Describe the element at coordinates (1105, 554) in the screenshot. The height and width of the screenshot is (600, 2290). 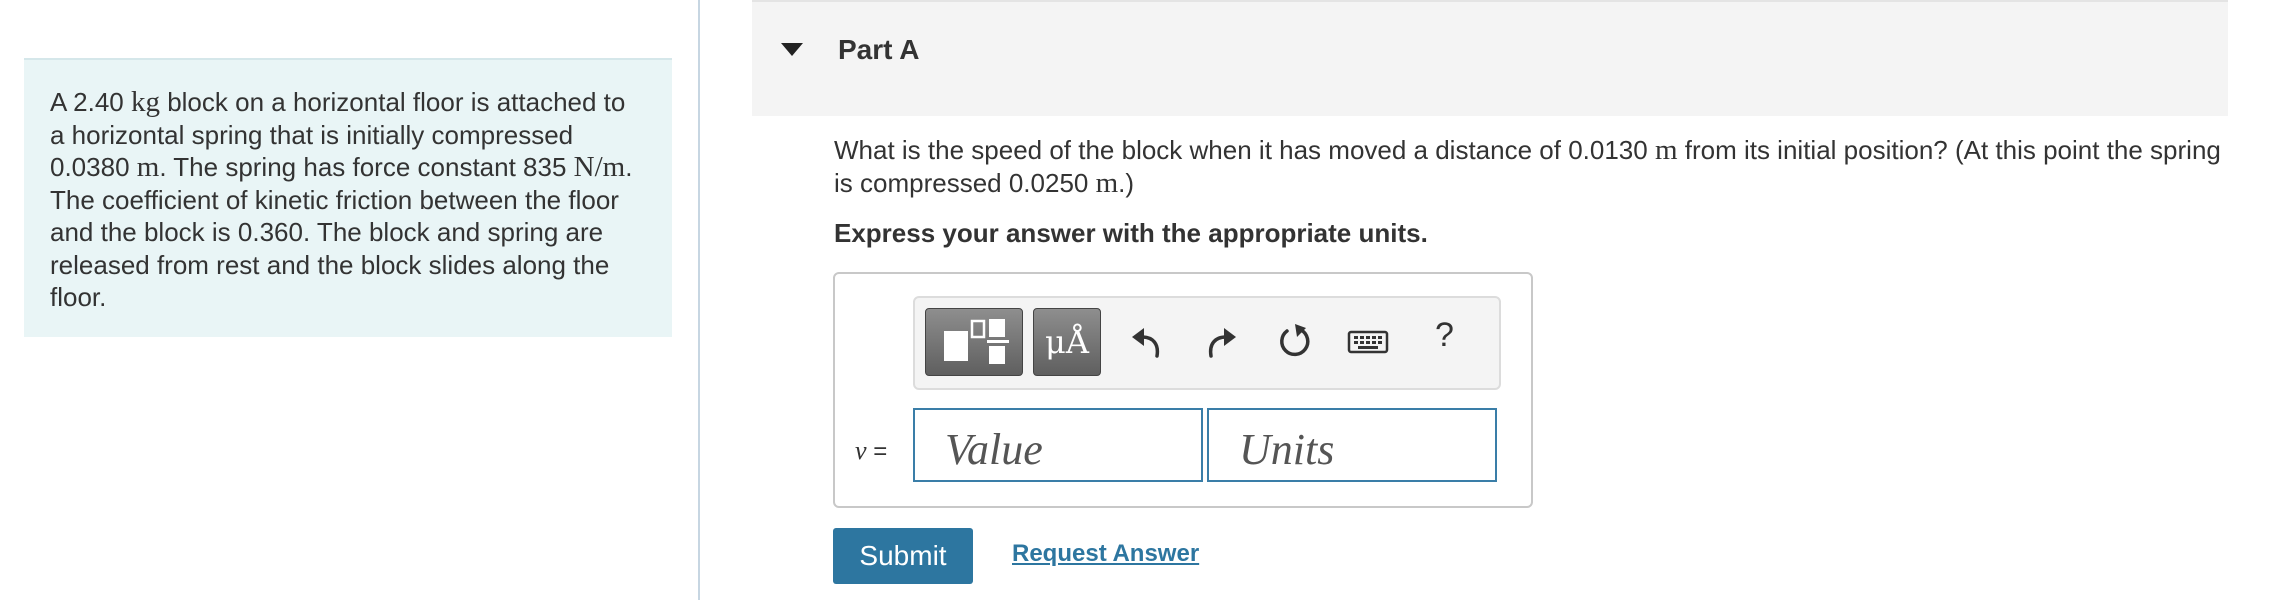
I see `request-answer-link: Request Answer` at that location.